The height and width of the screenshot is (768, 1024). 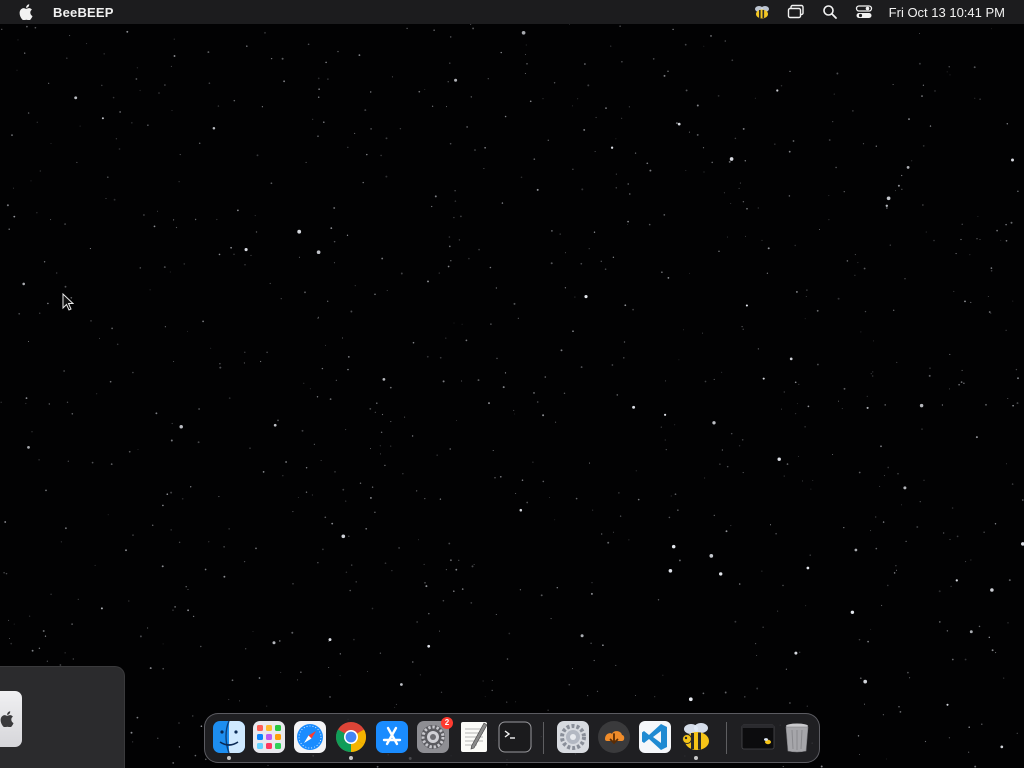 I want to click on apple-menu-icon, so click(x=26, y=12).